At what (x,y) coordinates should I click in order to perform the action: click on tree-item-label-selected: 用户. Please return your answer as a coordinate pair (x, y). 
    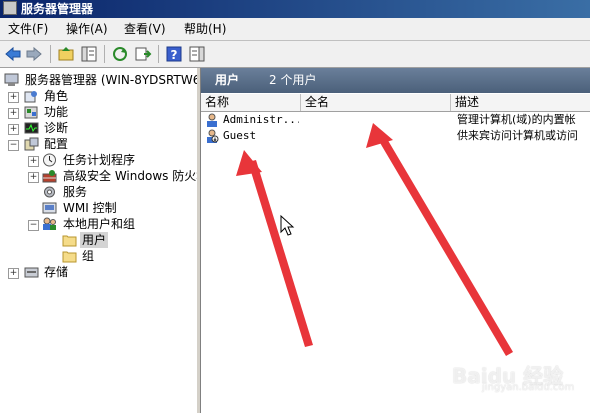
    Looking at the image, I should click on (94, 240).